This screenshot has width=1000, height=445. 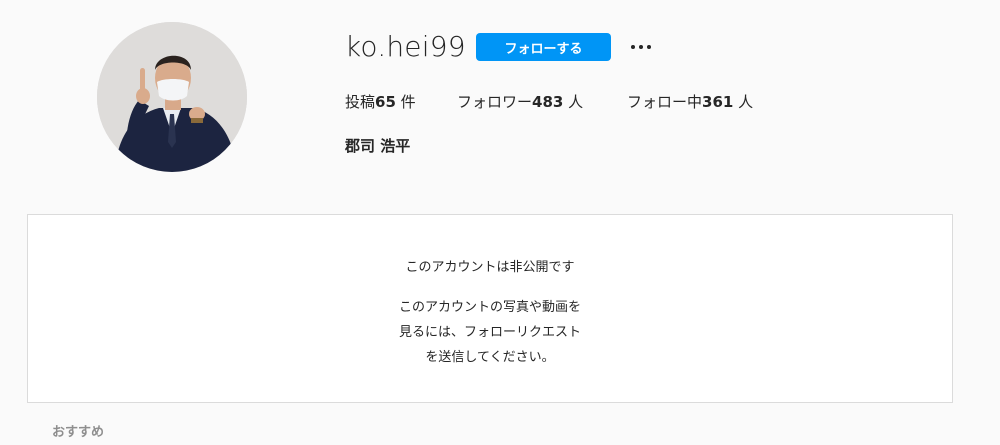 What do you see at coordinates (543, 47) in the screenshot?
I see `follow-button: フォローする` at bounding box center [543, 47].